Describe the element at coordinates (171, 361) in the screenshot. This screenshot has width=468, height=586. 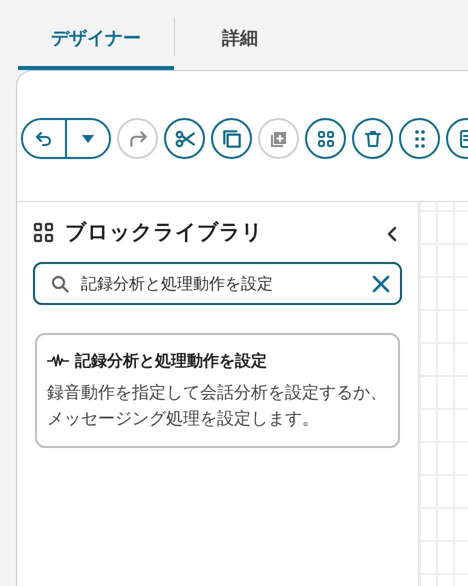
I see `block-title: 記録分析と処理動作を設定` at that location.